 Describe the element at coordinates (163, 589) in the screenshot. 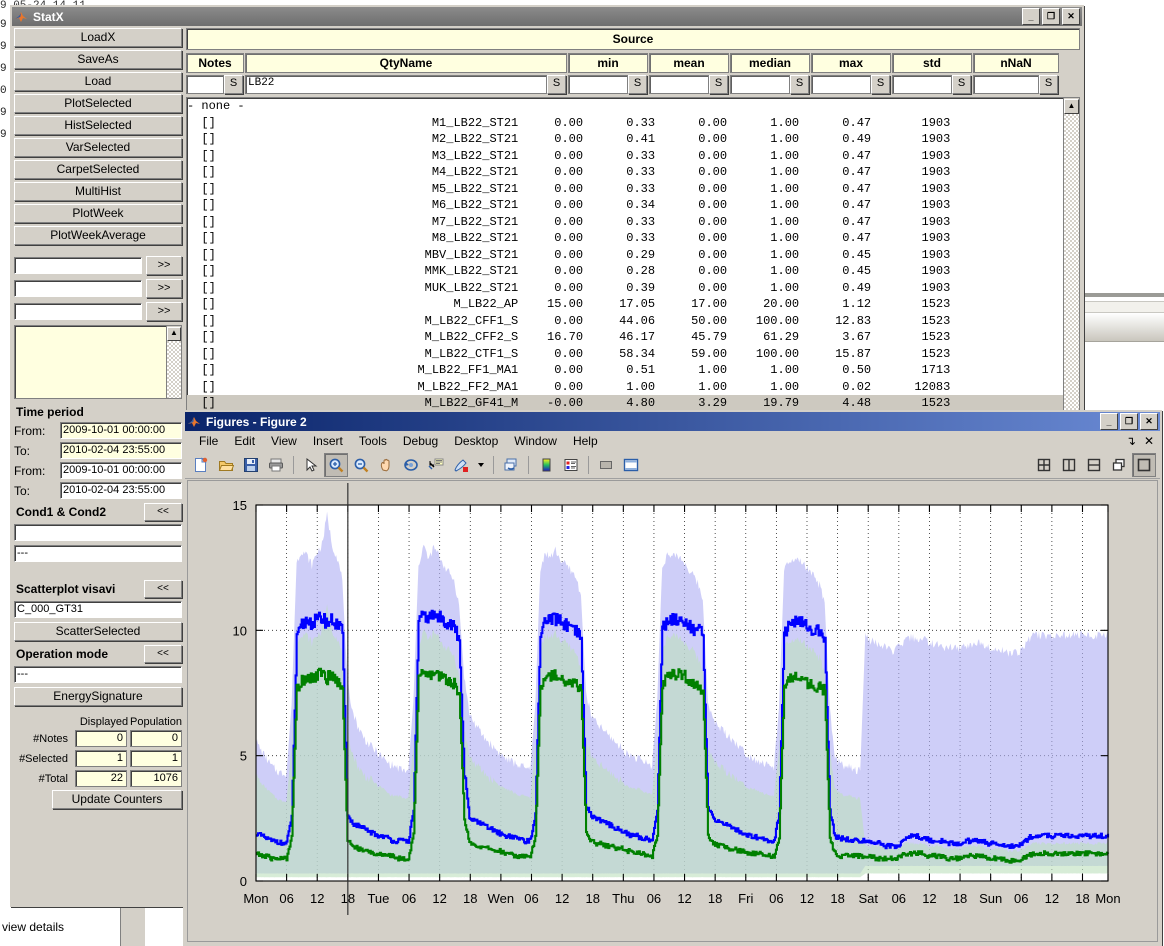

I see `scatter-collapse-button: <<` at that location.